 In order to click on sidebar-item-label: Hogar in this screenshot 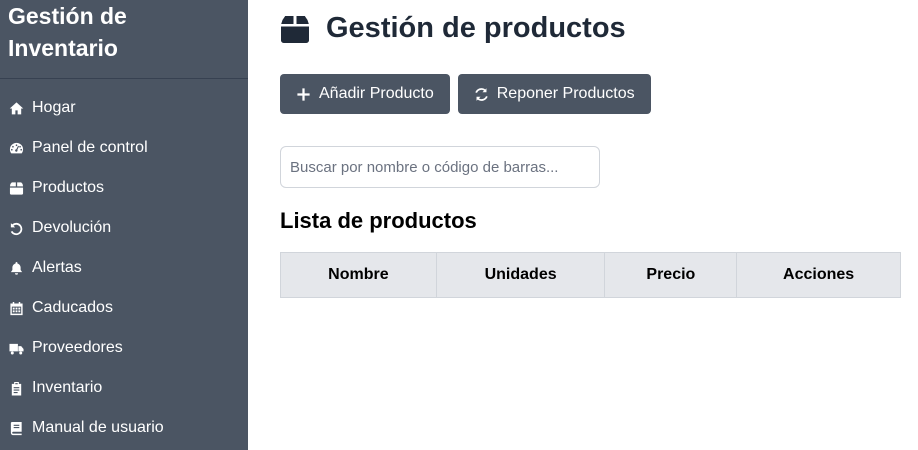, I will do `click(54, 107)`.